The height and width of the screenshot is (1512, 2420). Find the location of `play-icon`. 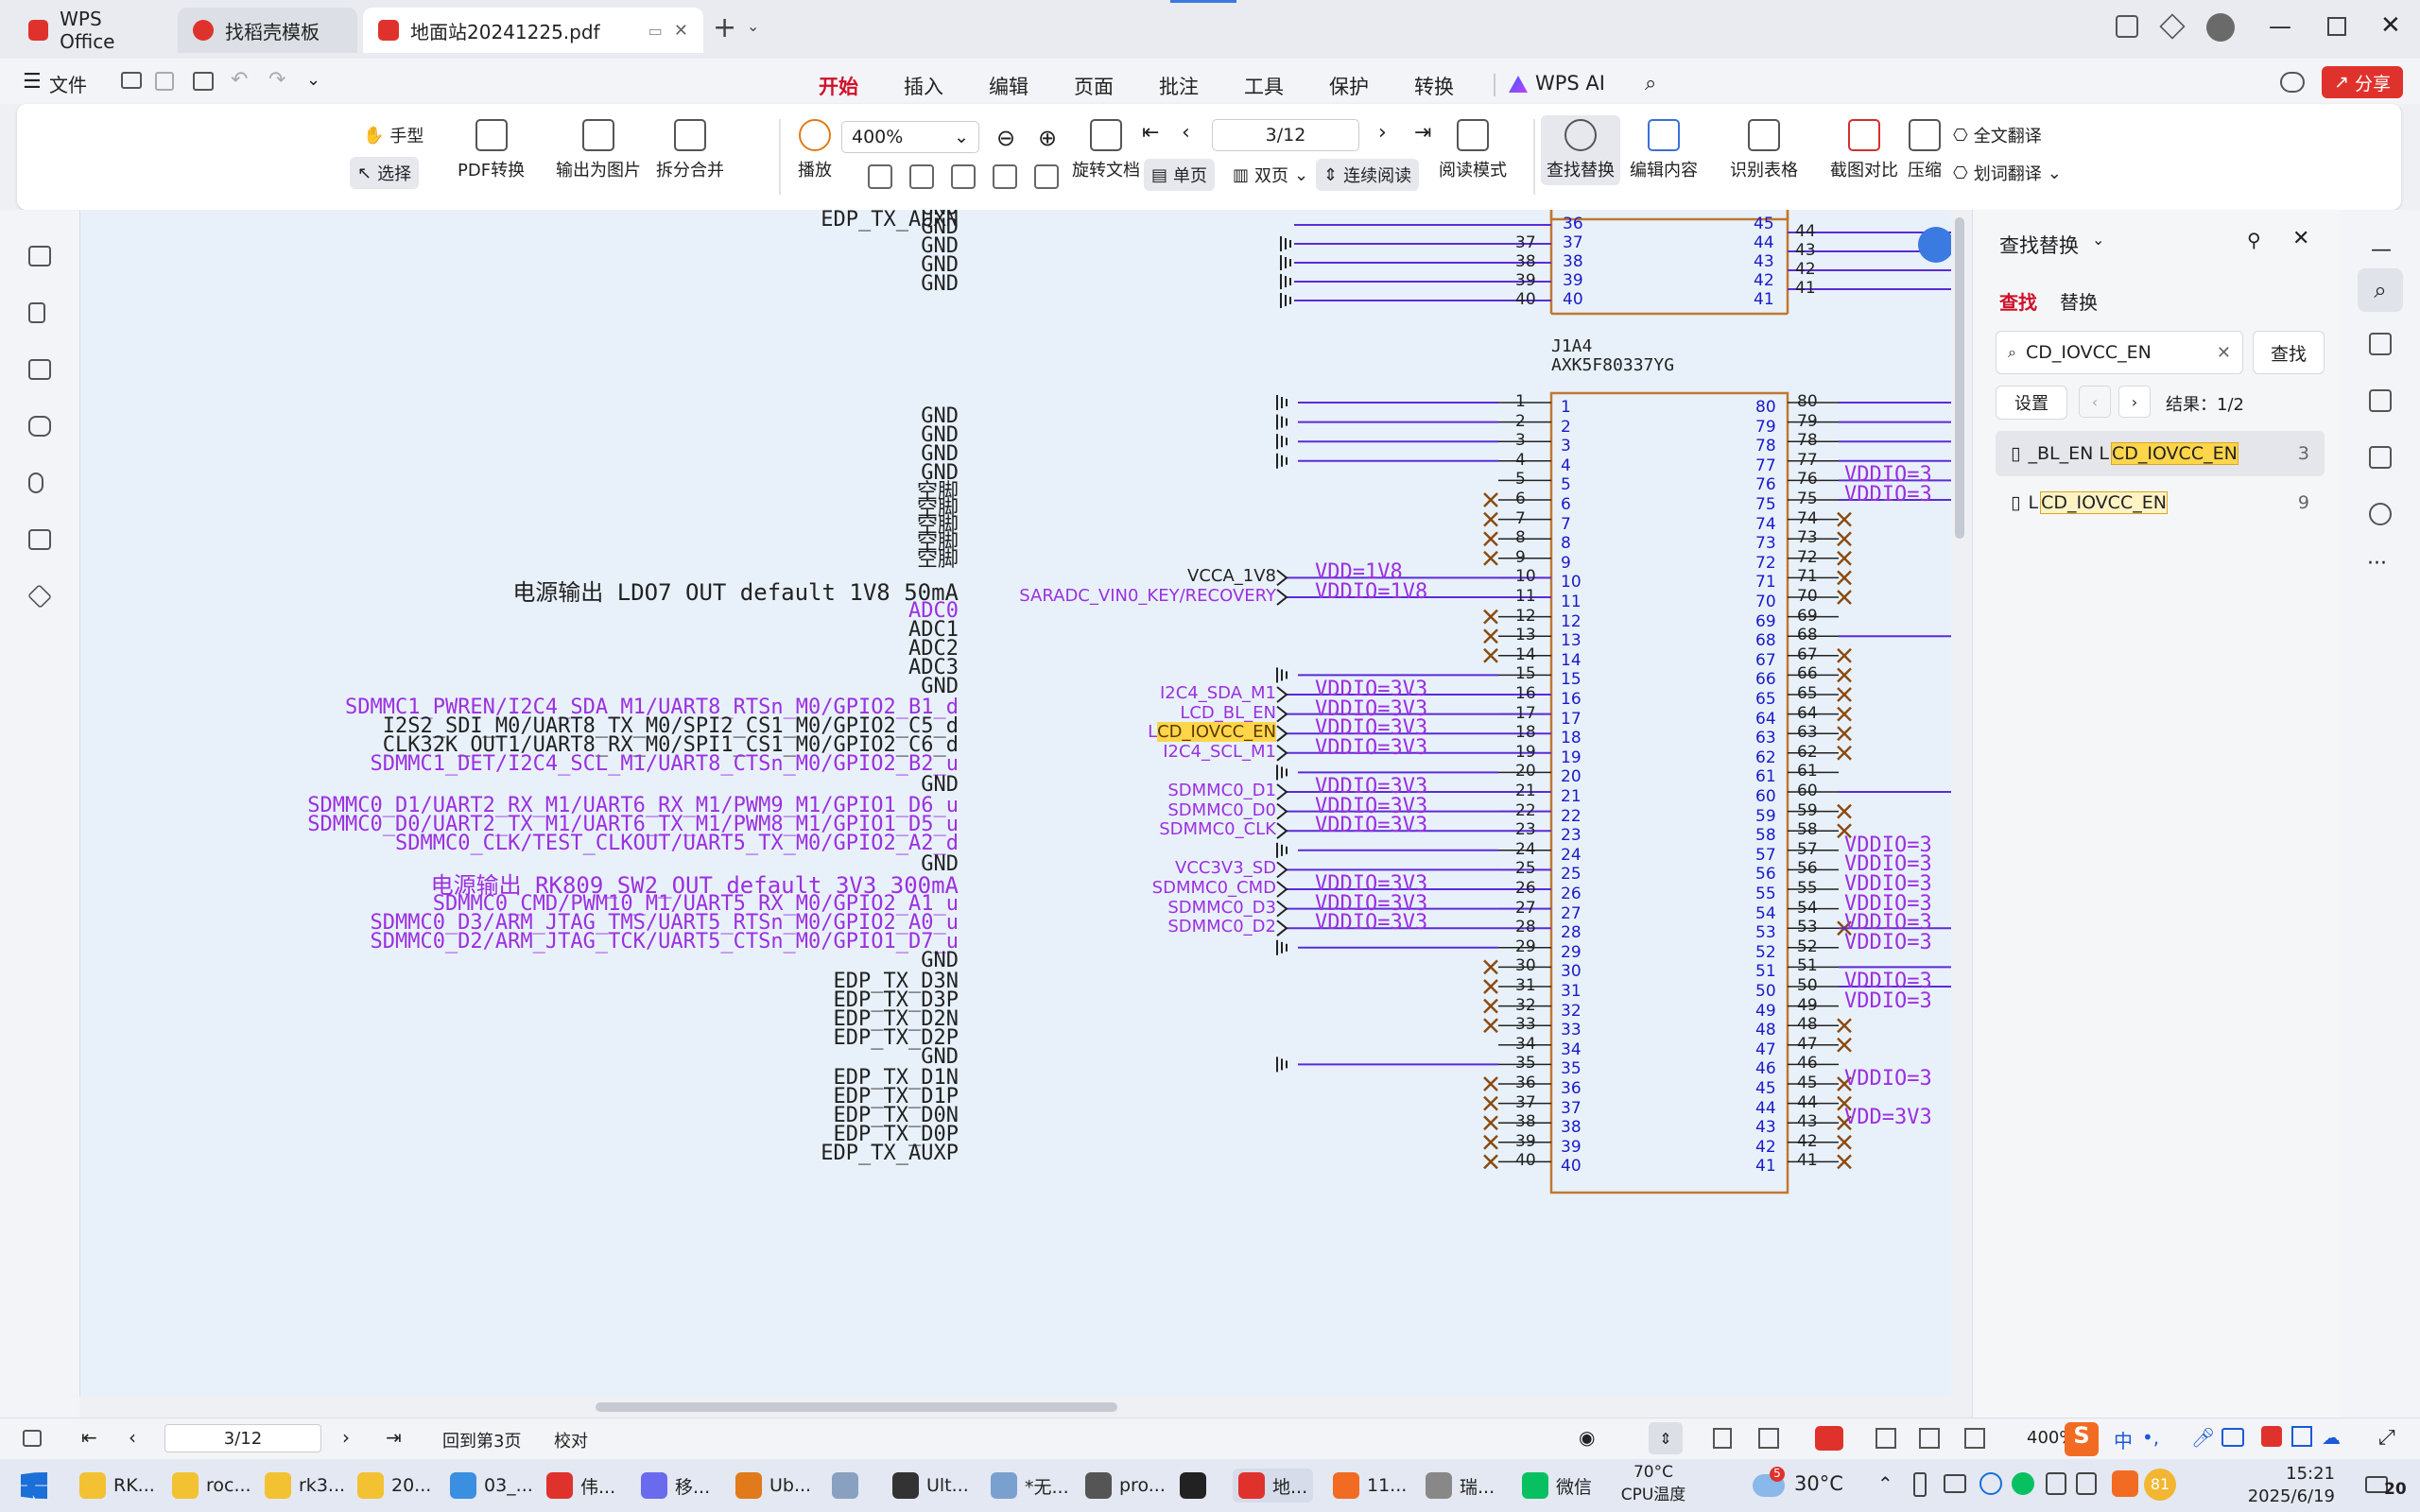

play-icon is located at coordinates (1829, 1438).